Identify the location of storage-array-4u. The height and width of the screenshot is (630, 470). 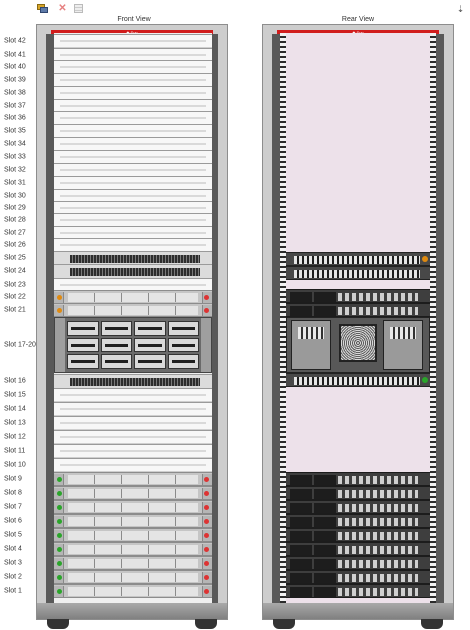
(133, 345).